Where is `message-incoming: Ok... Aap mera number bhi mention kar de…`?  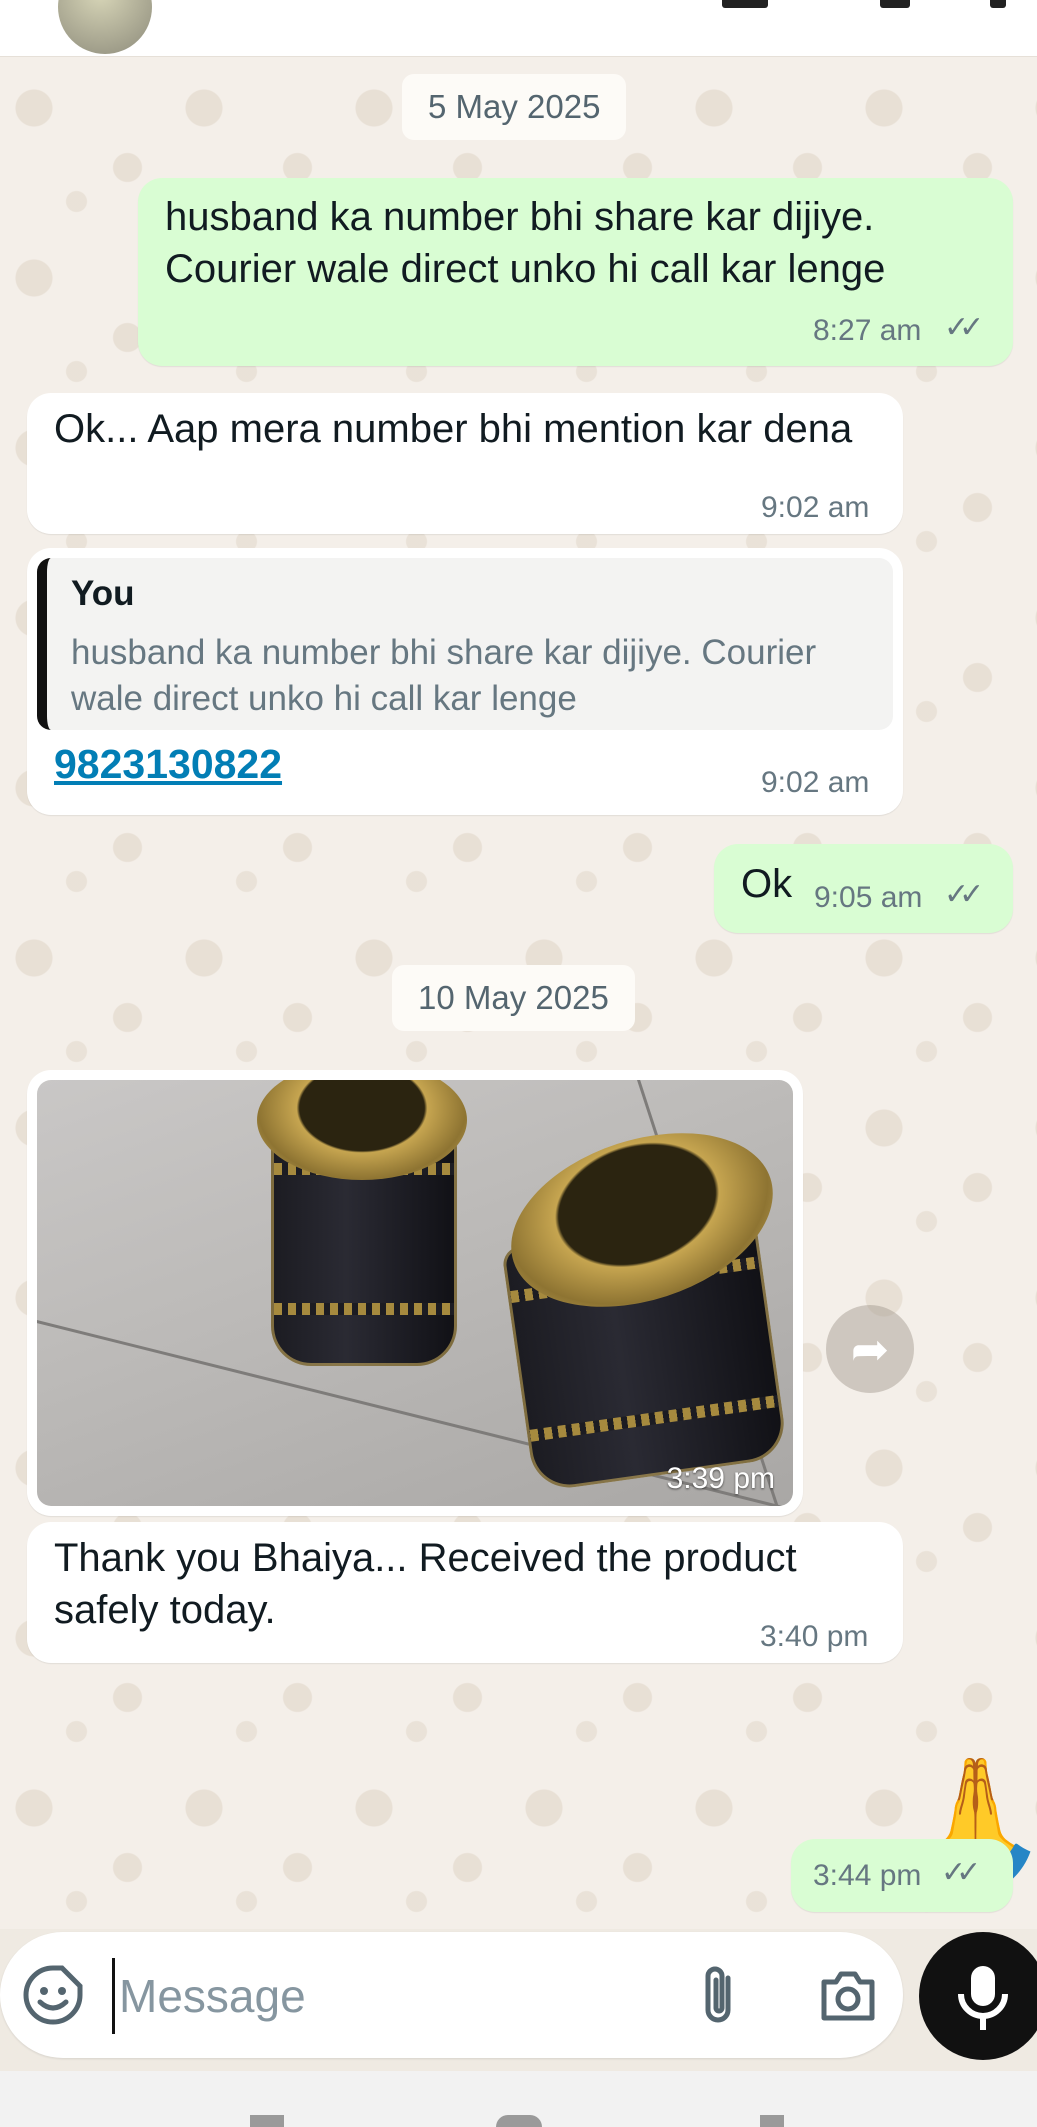 message-incoming: Ok... Aap mera number bhi mention kar de… is located at coordinates (465, 463).